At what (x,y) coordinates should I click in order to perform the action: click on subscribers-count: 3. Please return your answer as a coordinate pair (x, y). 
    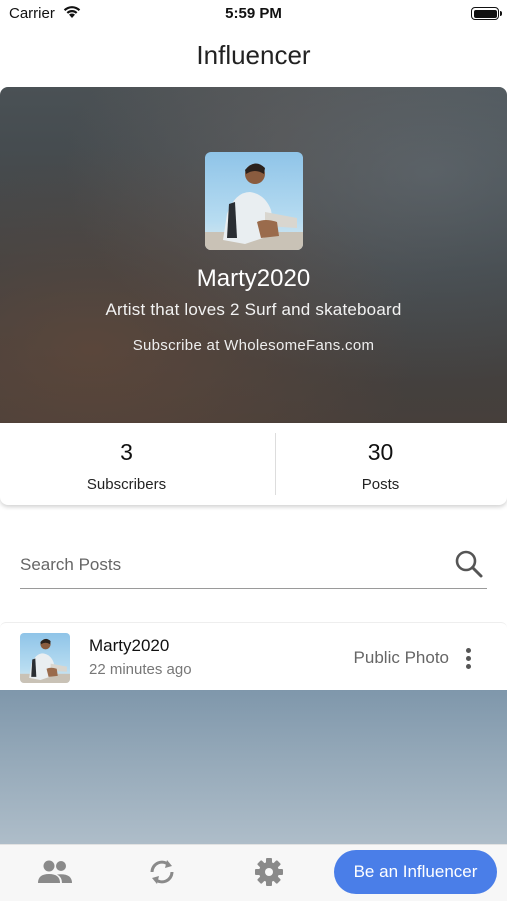
    Looking at the image, I should click on (126, 452).